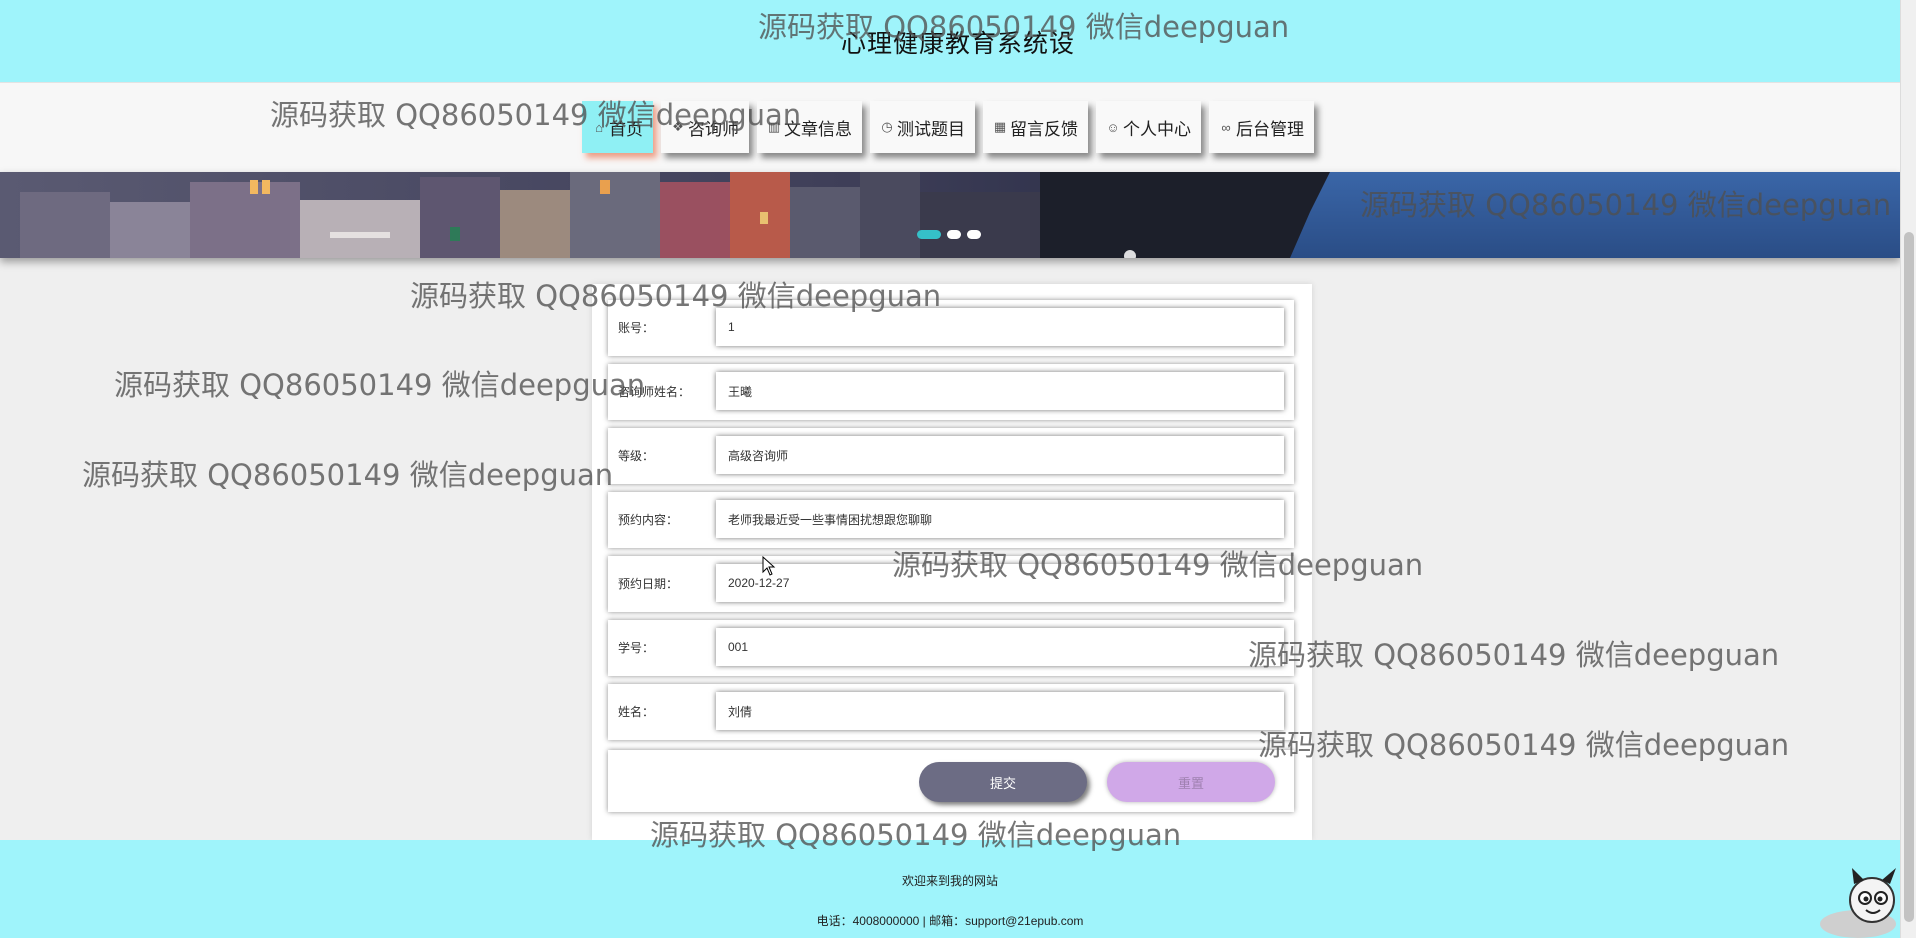  I want to click on banner-carousel, so click(950, 215).